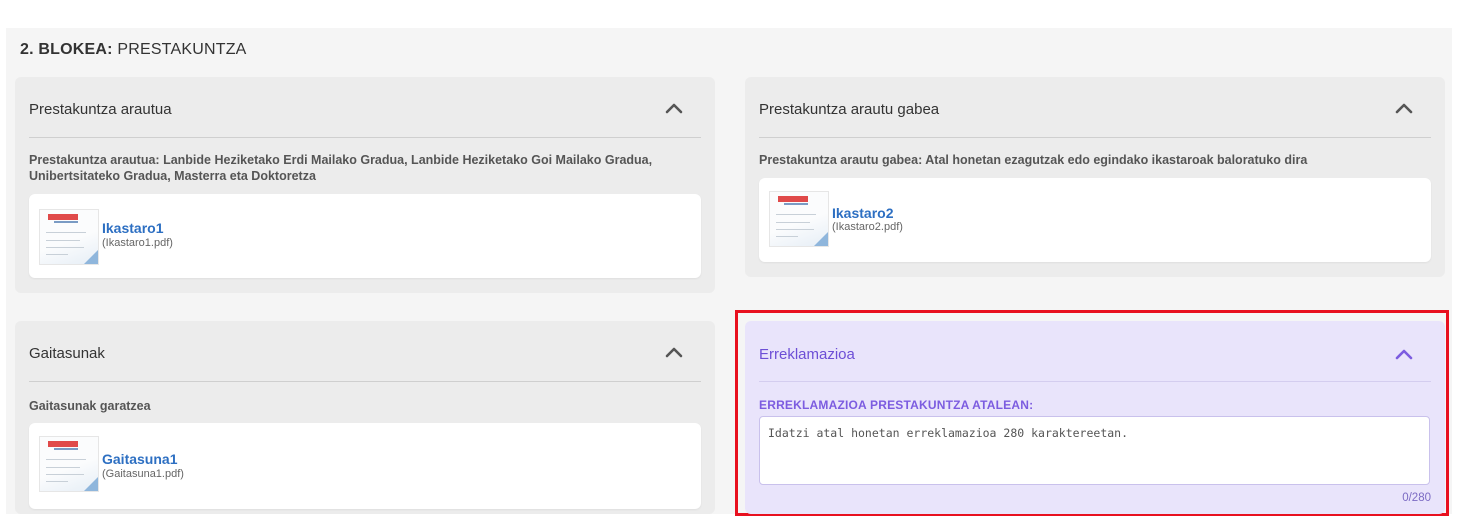 This screenshot has width=1464, height=516. What do you see at coordinates (1095, 220) in the screenshot?
I see `file-card: Ikastaro2 (Ikastaro2.pdf)` at bounding box center [1095, 220].